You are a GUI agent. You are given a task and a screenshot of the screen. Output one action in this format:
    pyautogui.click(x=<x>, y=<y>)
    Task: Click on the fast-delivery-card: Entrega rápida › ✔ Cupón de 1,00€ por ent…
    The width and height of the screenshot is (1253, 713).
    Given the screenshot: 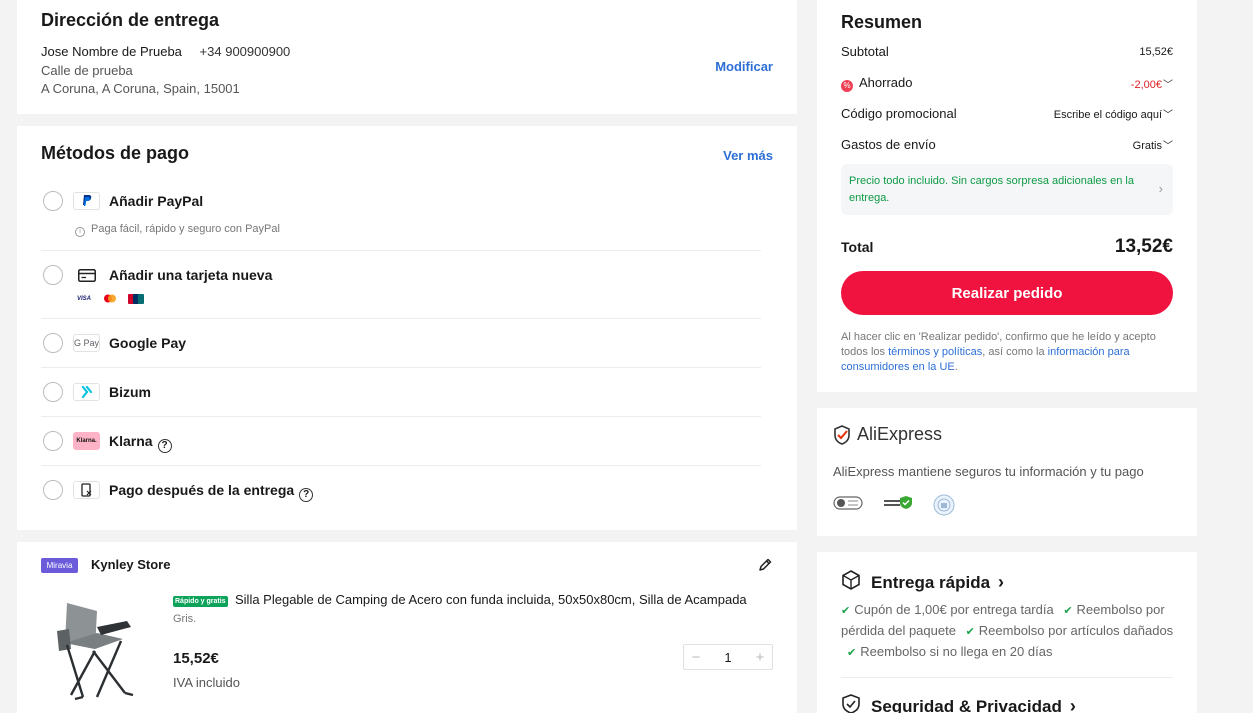 What is the action you would take?
    pyautogui.click(x=1007, y=632)
    